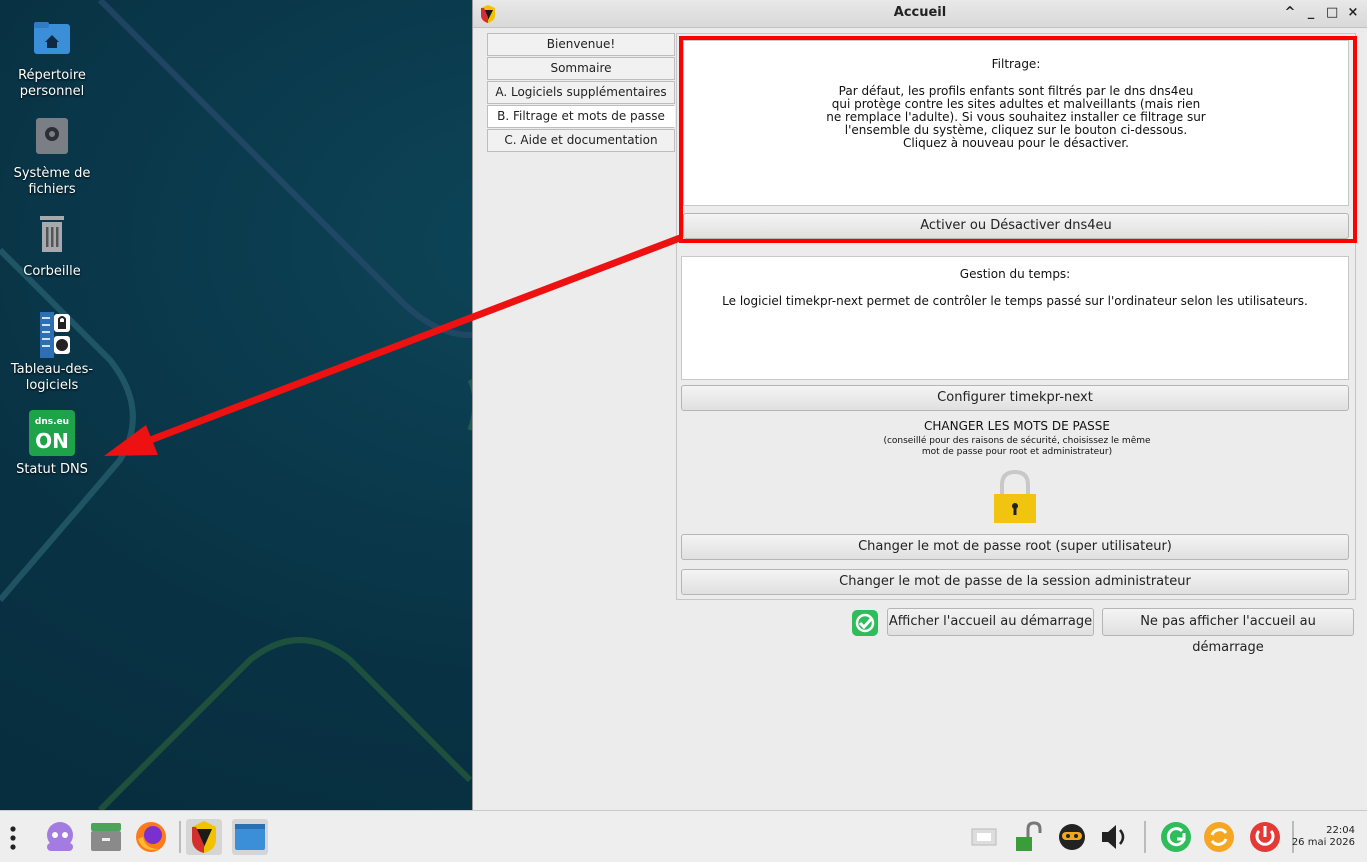 This screenshot has width=1367, height=862. What do you see at coordinates (52, 422) in the screenshot?
I see `dns-badge-top: dns.eu` at bounding box center [52, 422].